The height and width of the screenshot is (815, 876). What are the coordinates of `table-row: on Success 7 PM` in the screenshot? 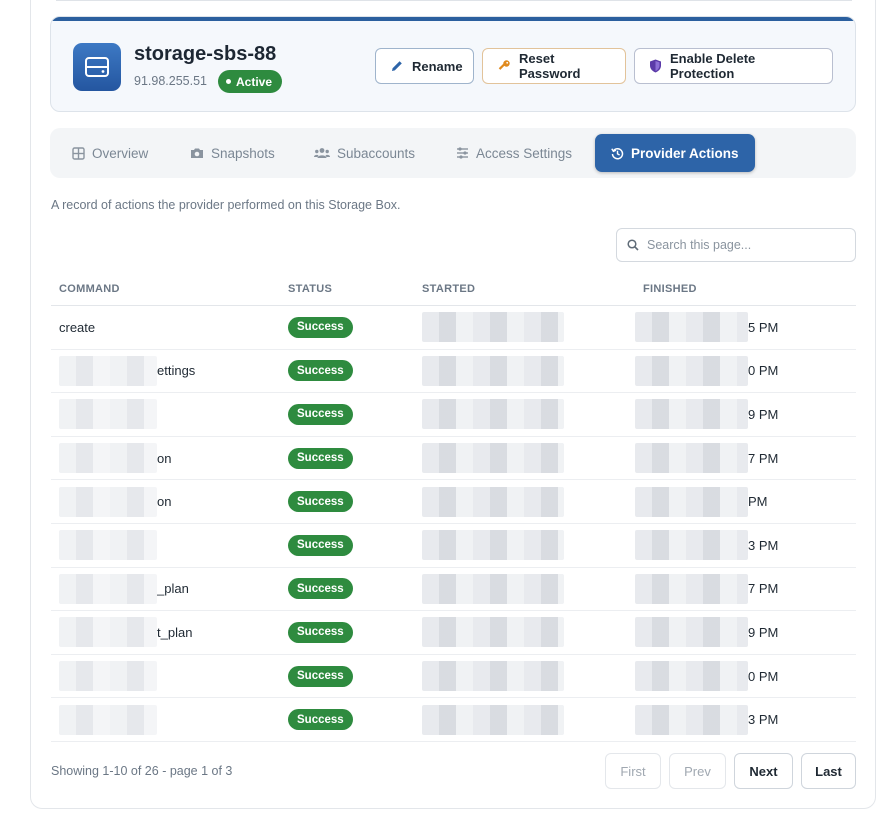 It's located at (453, 459).